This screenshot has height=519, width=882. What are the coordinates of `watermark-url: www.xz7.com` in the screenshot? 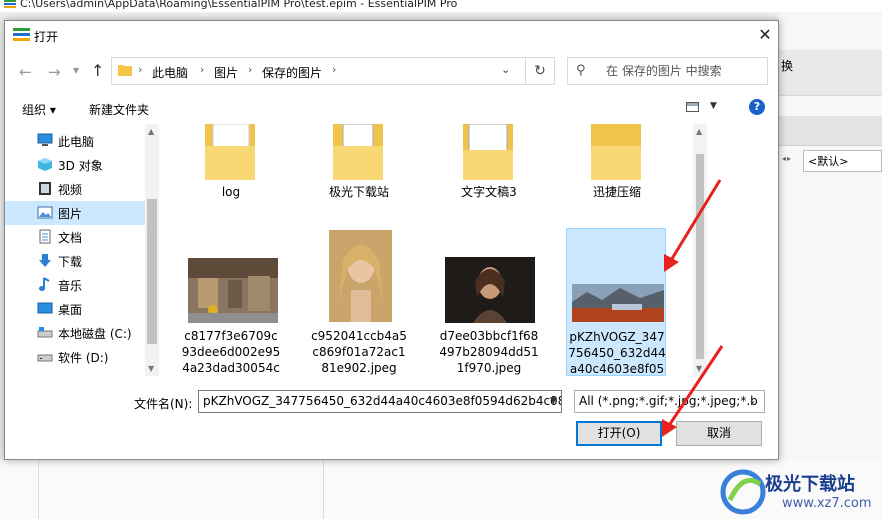 It's located at (827, 503).